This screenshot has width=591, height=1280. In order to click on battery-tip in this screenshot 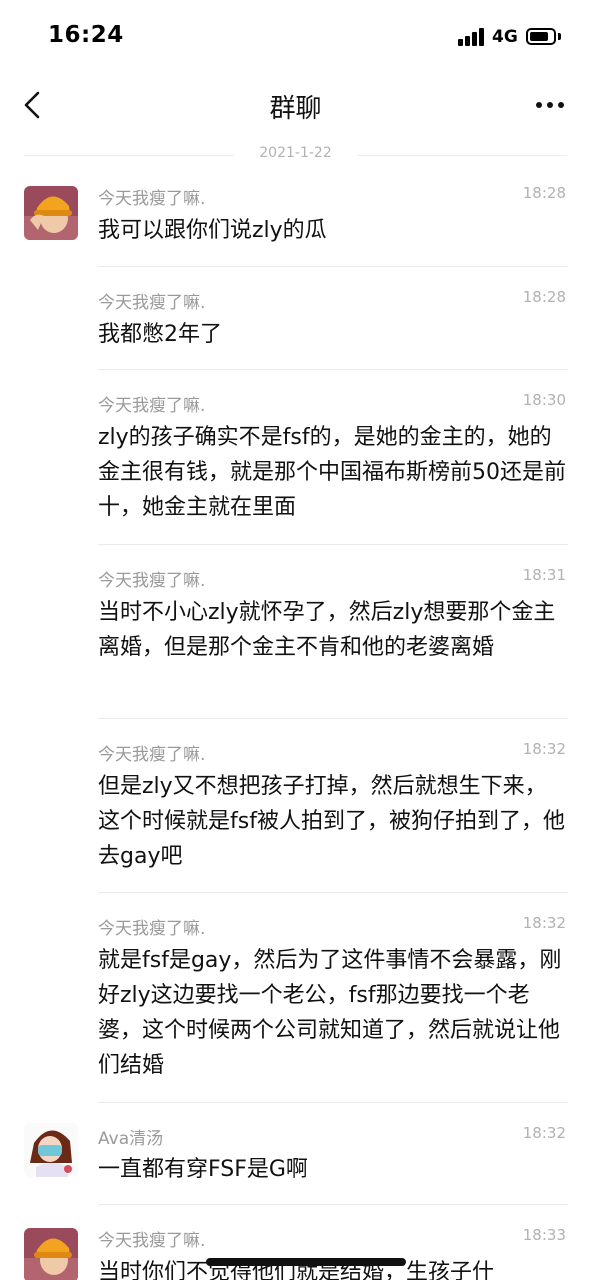, I will do `click(559, 36)`.